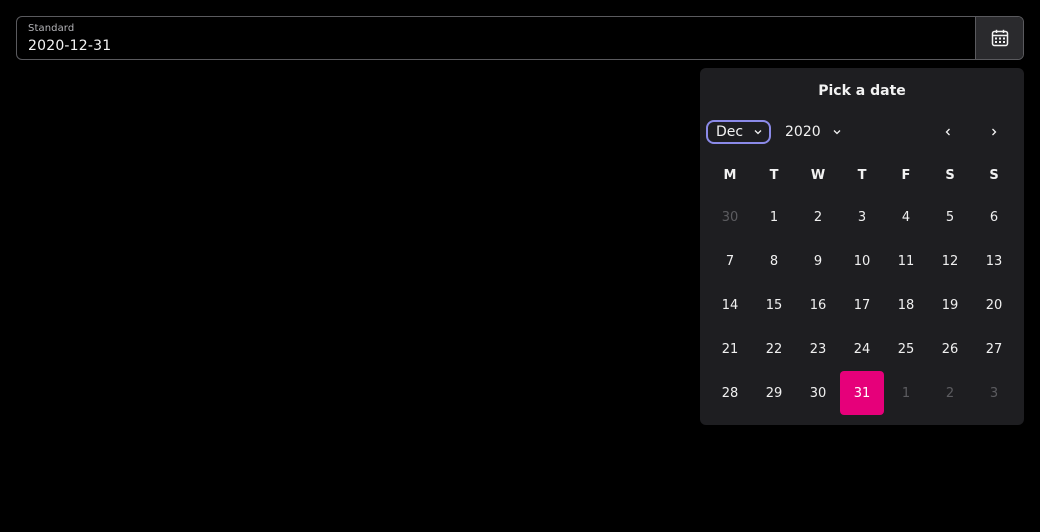 The image size is (1040, 532). I want to click on chevron-right-icon, so click(994, 132).